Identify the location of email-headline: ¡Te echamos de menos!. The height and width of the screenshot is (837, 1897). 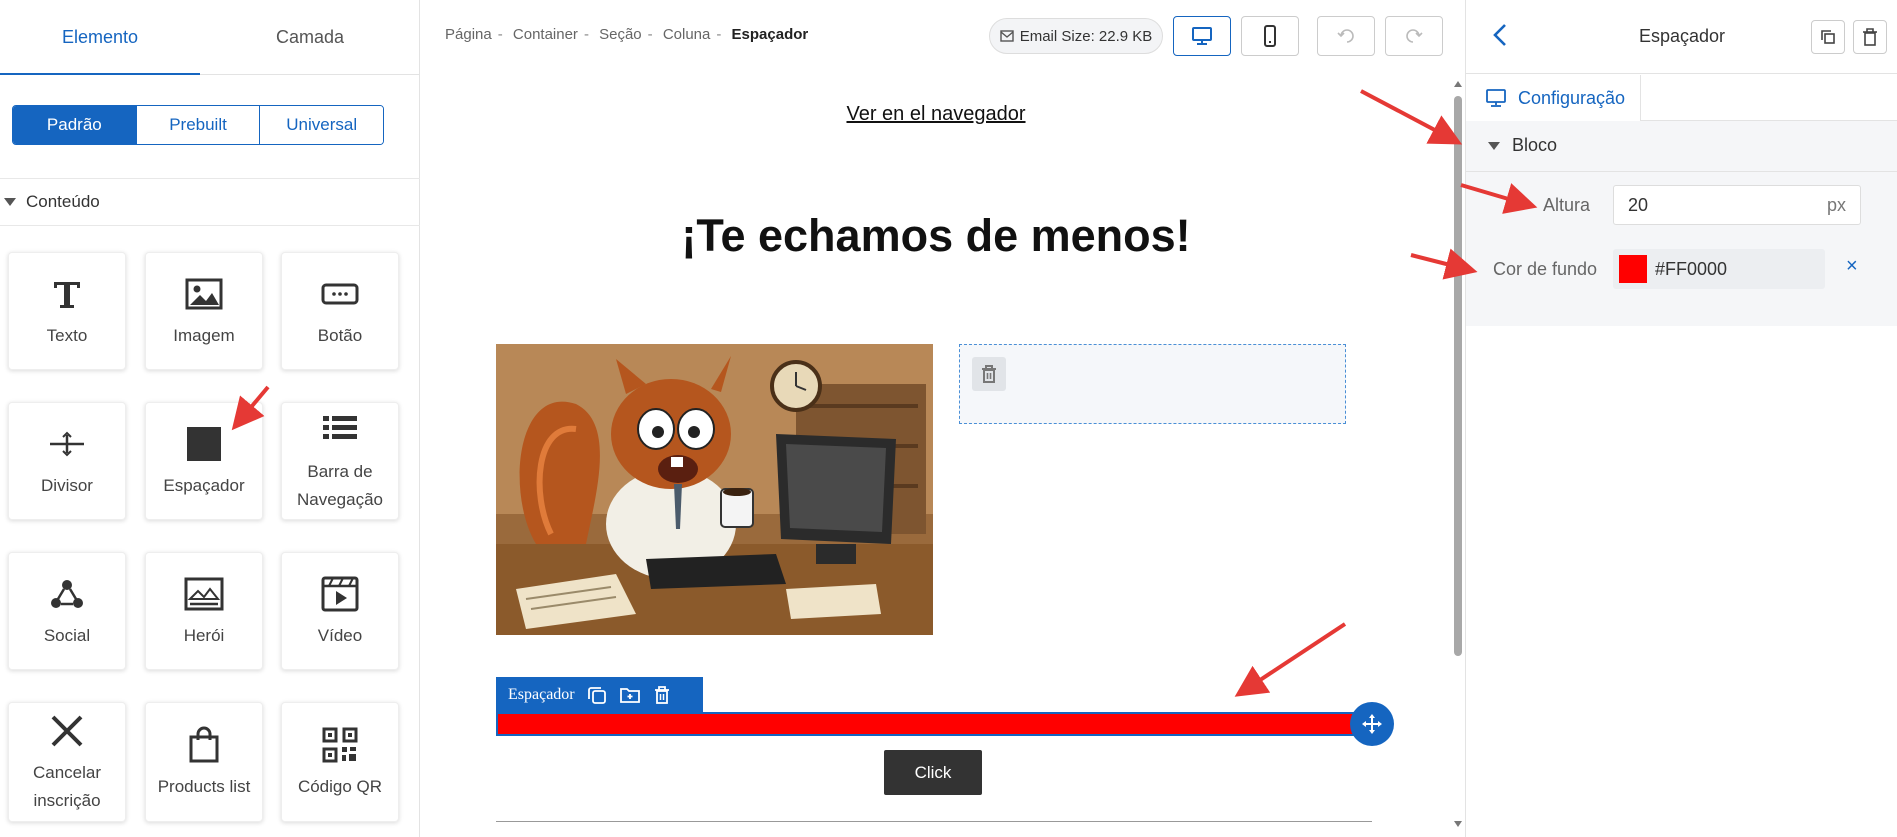
(936, 236).